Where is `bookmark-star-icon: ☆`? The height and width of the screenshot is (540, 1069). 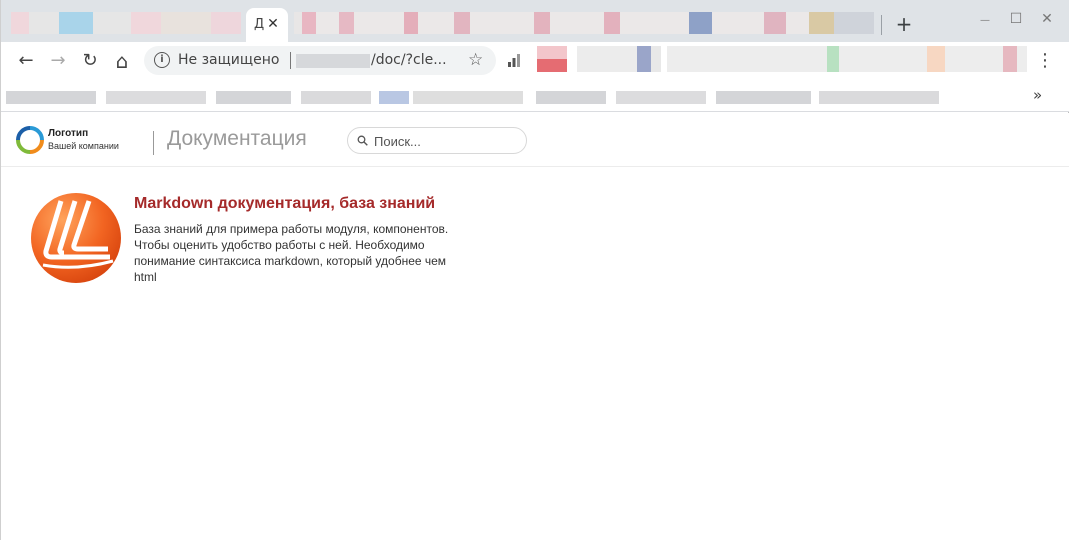 bookmark-star-icon: ☆ is located at coordinates (475, 60).